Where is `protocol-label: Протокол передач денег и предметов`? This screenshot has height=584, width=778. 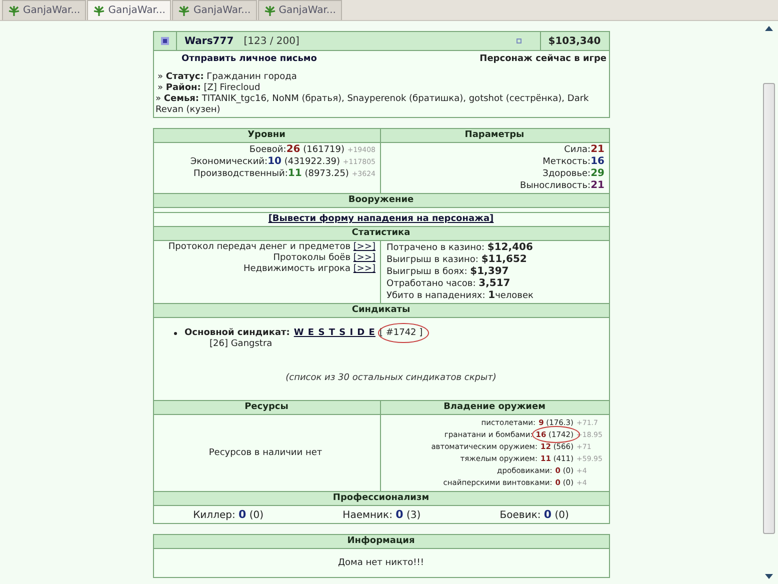
protocol-label: Протокол передач денег и предметов is located at coordinates (259, 247).